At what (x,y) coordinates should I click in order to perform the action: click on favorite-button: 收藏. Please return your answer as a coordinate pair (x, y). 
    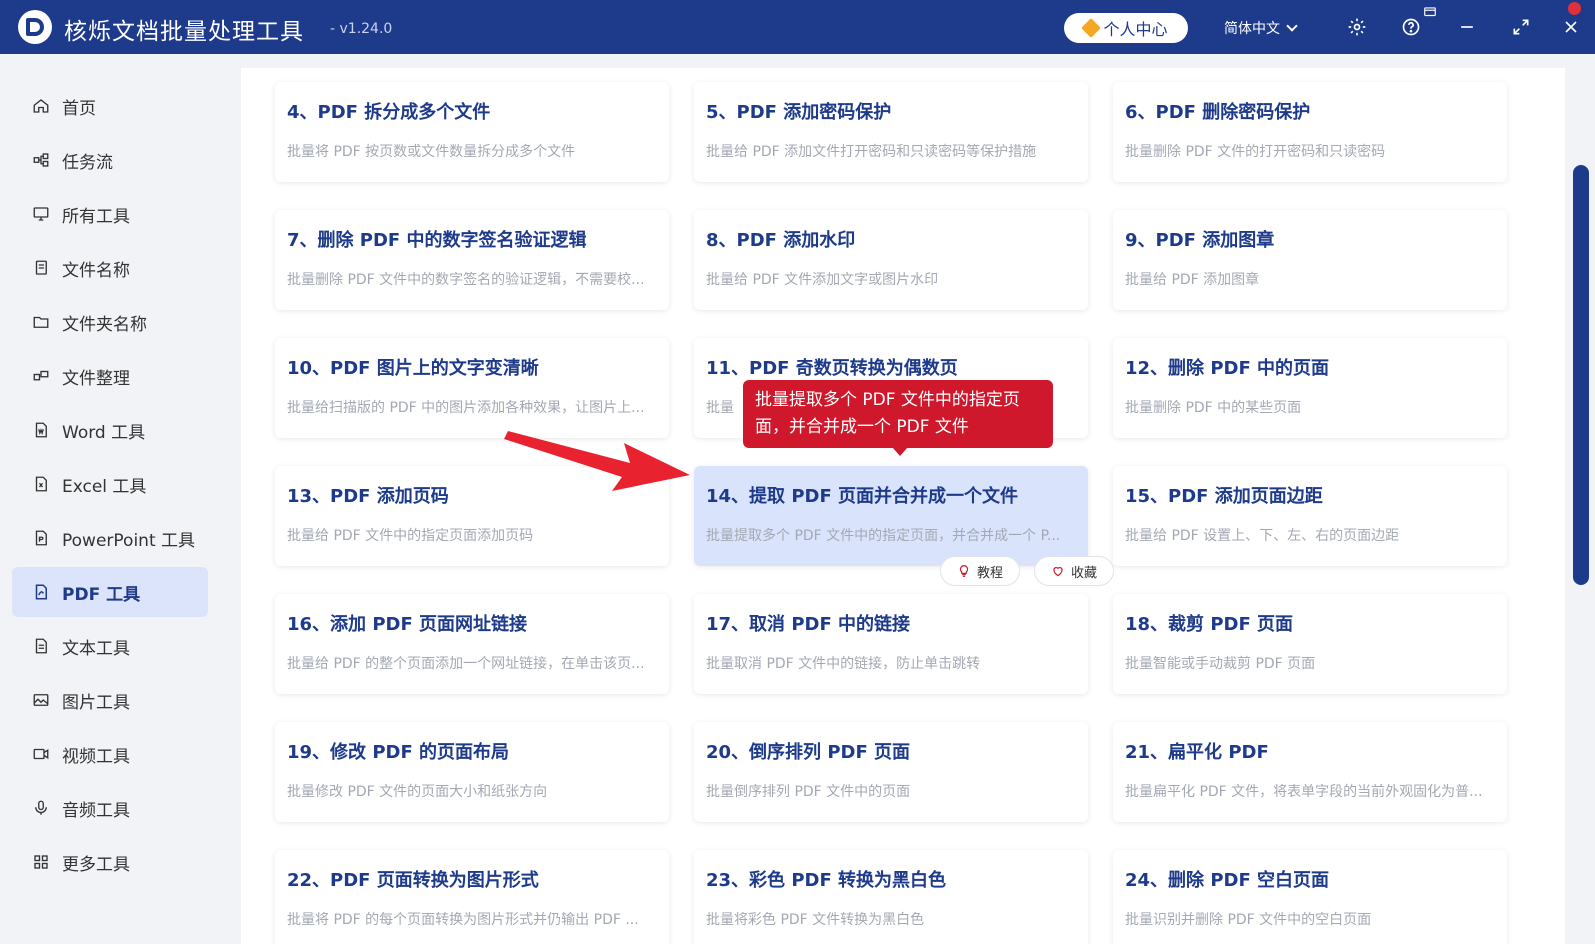
    Looking at the image, I should click on (1074, 571).